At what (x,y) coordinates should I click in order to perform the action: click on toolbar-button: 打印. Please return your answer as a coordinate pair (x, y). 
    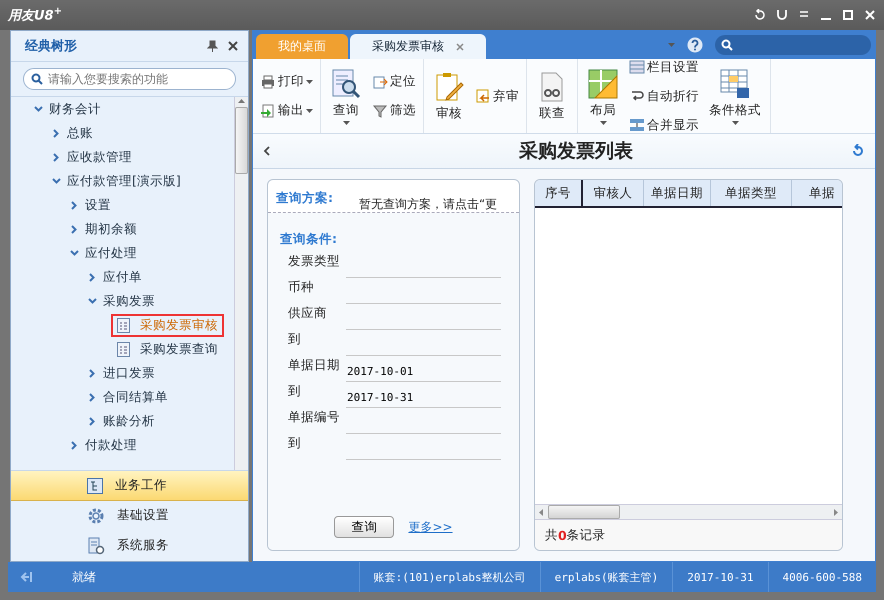
    Looking at the image, I should click on (286, 81).